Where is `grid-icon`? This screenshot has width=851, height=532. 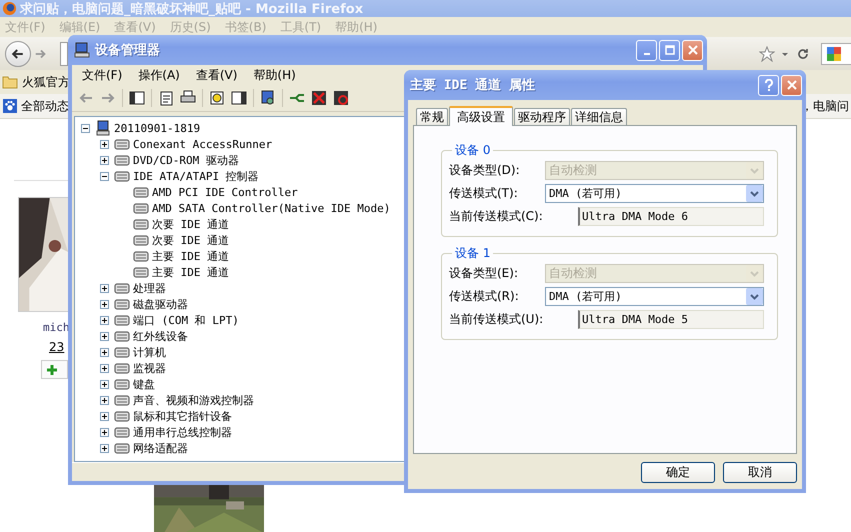
grid-icon is located at coordinates (834, 54).